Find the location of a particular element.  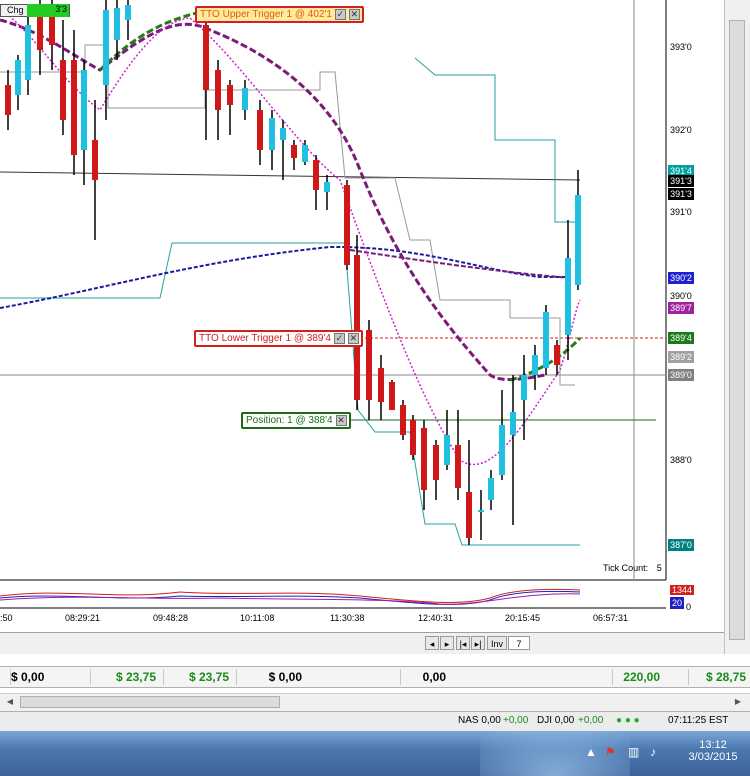

tab-7: 7 is located at coordinates (519, 643).